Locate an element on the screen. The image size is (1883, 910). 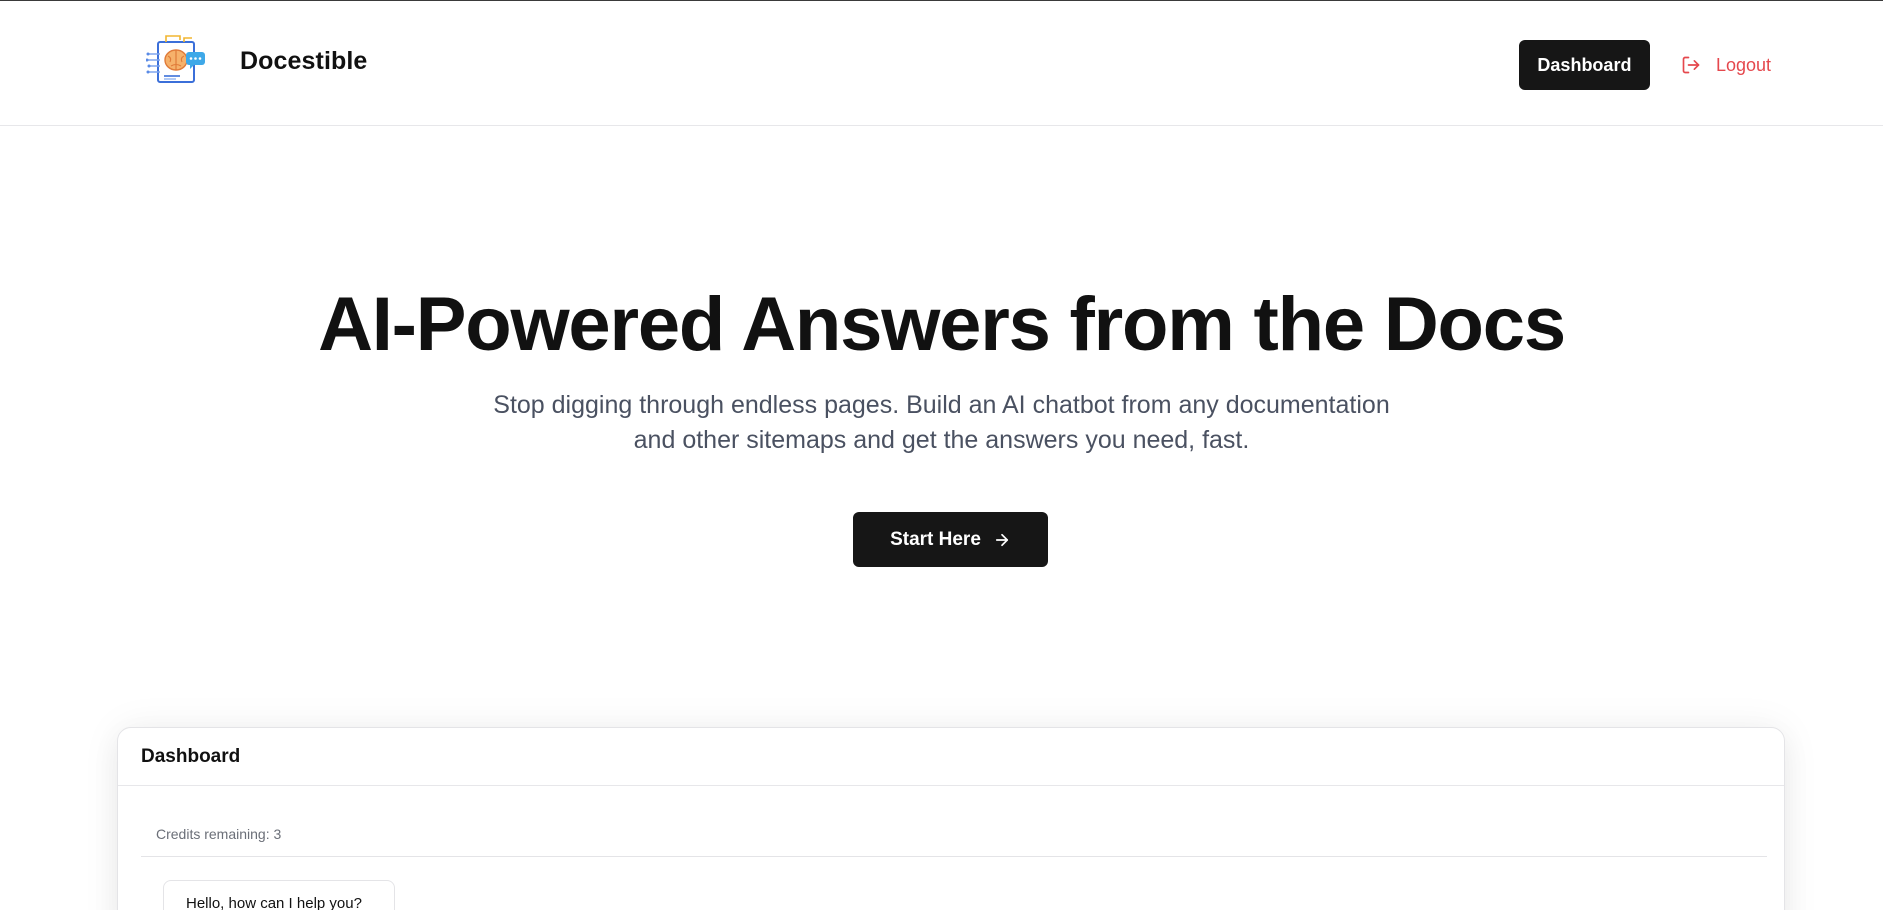
credits-remaining: Credits remaining: 3 is located at coordinates (219, 834).